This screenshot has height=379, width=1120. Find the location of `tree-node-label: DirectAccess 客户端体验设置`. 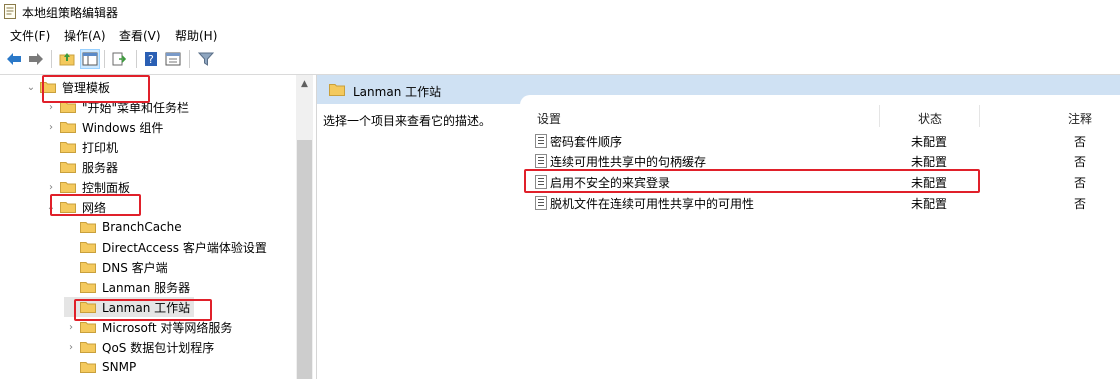

tree-node-label: DirectAccess 客户端体验设置 is located at coordinates (184, 247).